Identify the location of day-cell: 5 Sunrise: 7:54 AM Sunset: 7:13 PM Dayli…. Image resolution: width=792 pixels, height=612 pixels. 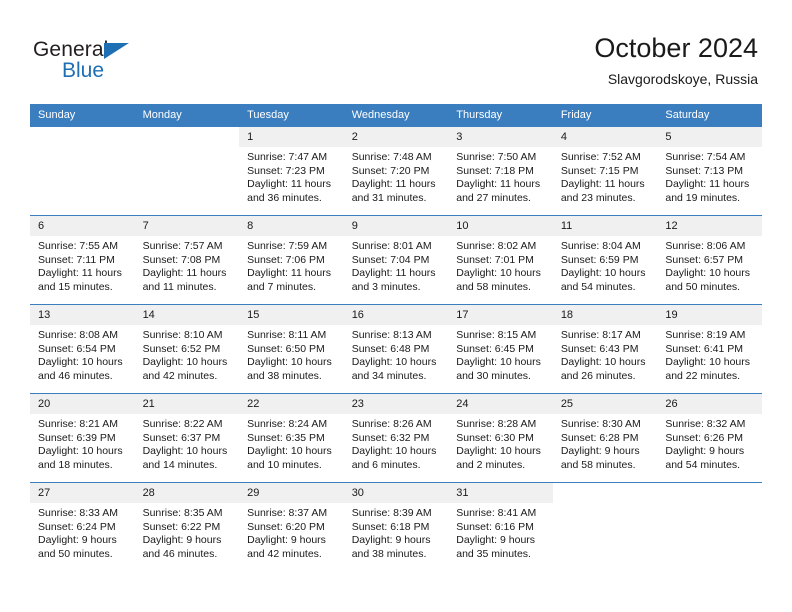
(709, 171).